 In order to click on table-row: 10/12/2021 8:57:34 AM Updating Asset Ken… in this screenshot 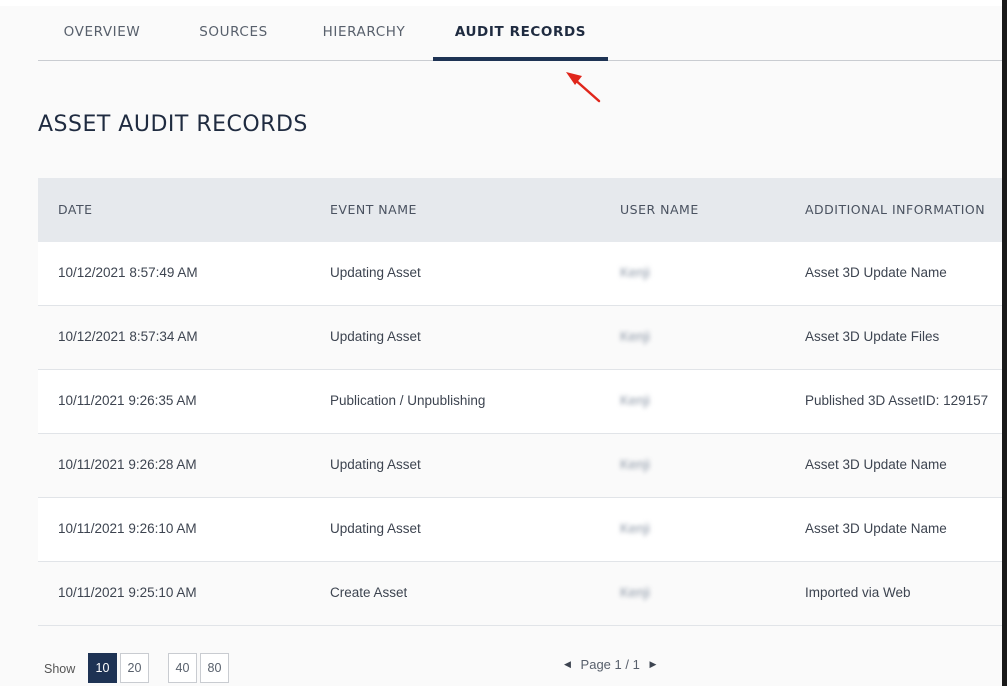, I will do `click(520, 338)`.